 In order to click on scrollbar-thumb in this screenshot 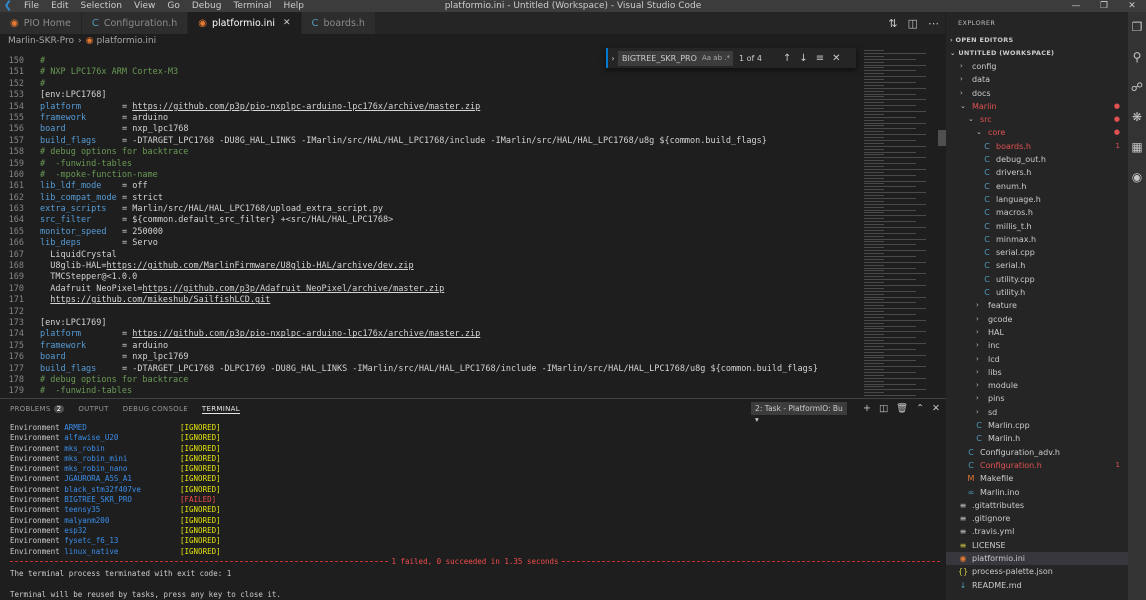, I will do `click(942, 138)`.